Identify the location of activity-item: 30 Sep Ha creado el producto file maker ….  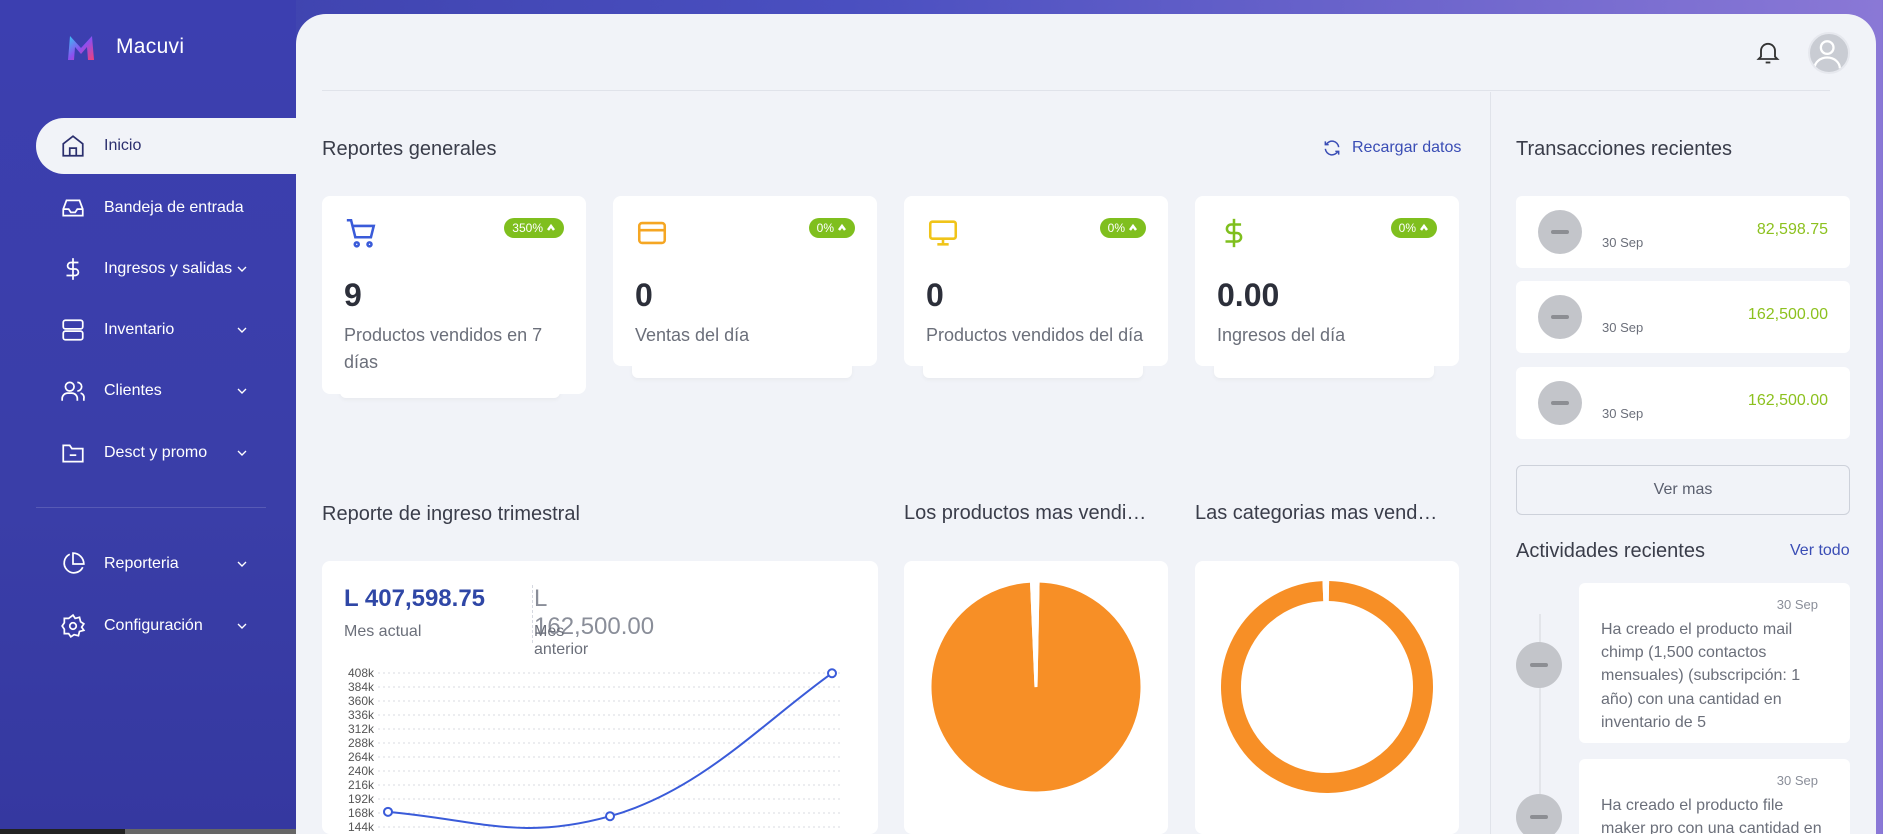
(1714, 796).